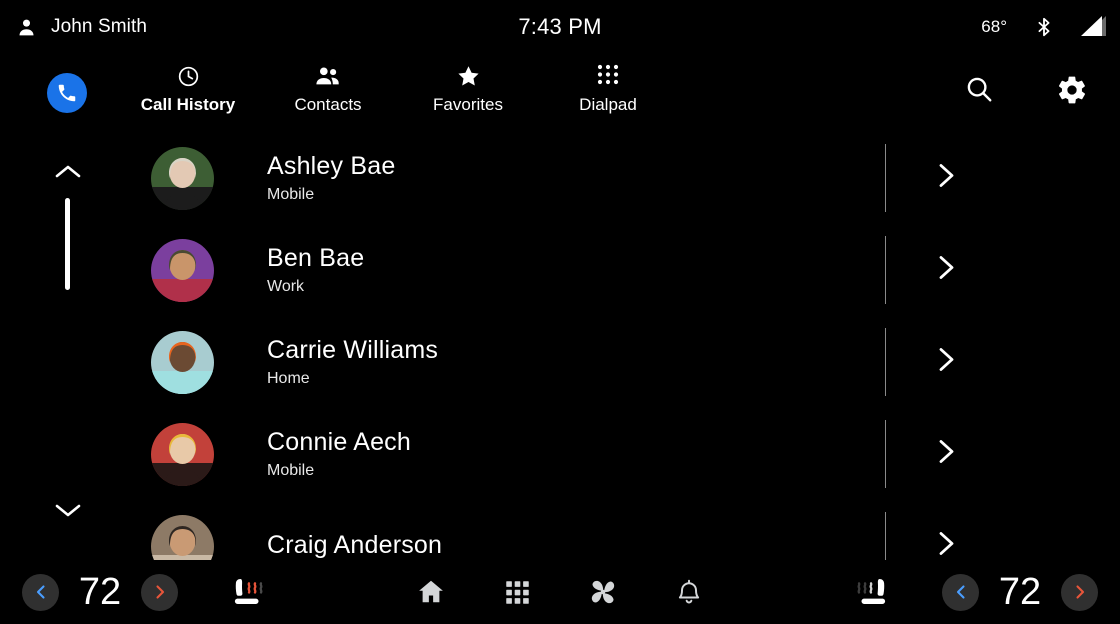  Describe the element at coordinates (603, 592) in the screenshot. I see `fan-icon` at that location.